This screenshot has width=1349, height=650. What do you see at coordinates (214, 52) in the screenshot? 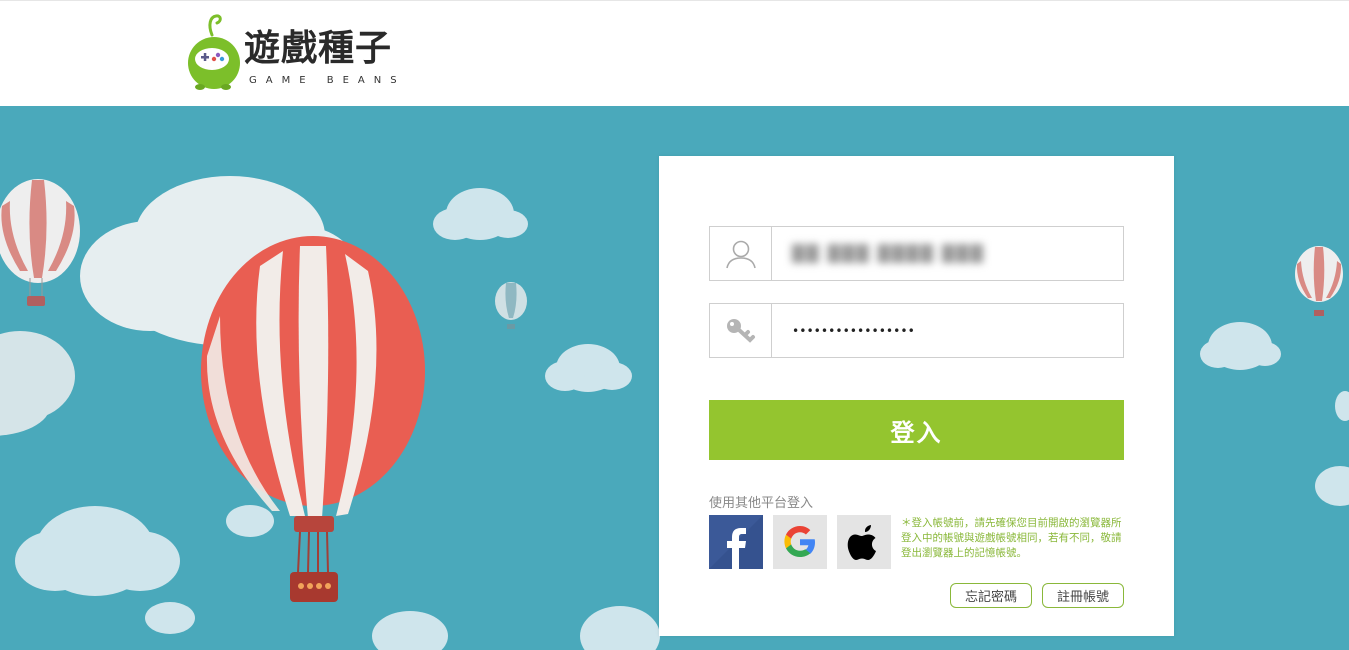
I see `bean-mascot-icon` at bounding box center [214, 52].